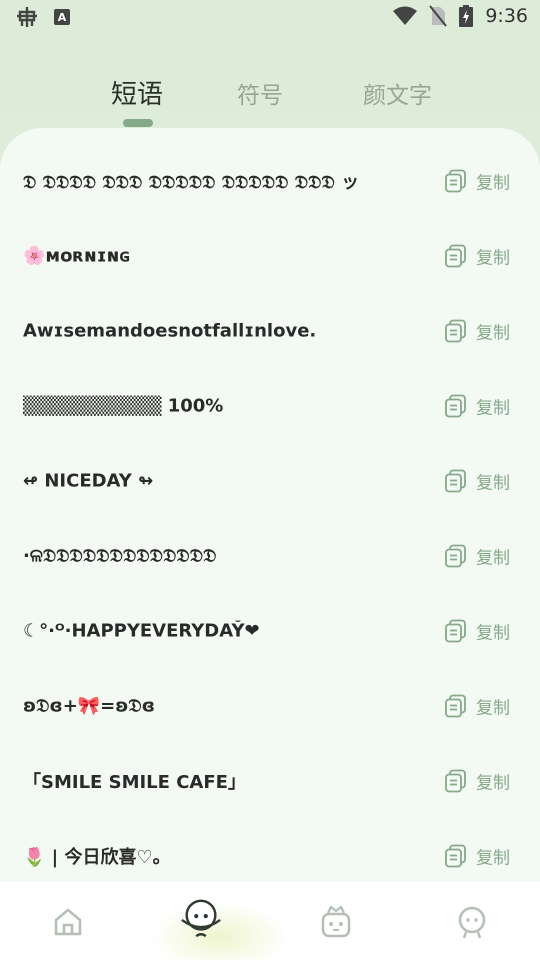 The image size is (540, 960). What do you see at coordinates (270, 705) in the screenshot?
I see `list-item: ʚ𝔇ɞ+🎀=ʚ𝔇ɞ 复制` at bounding box center [270, 705].